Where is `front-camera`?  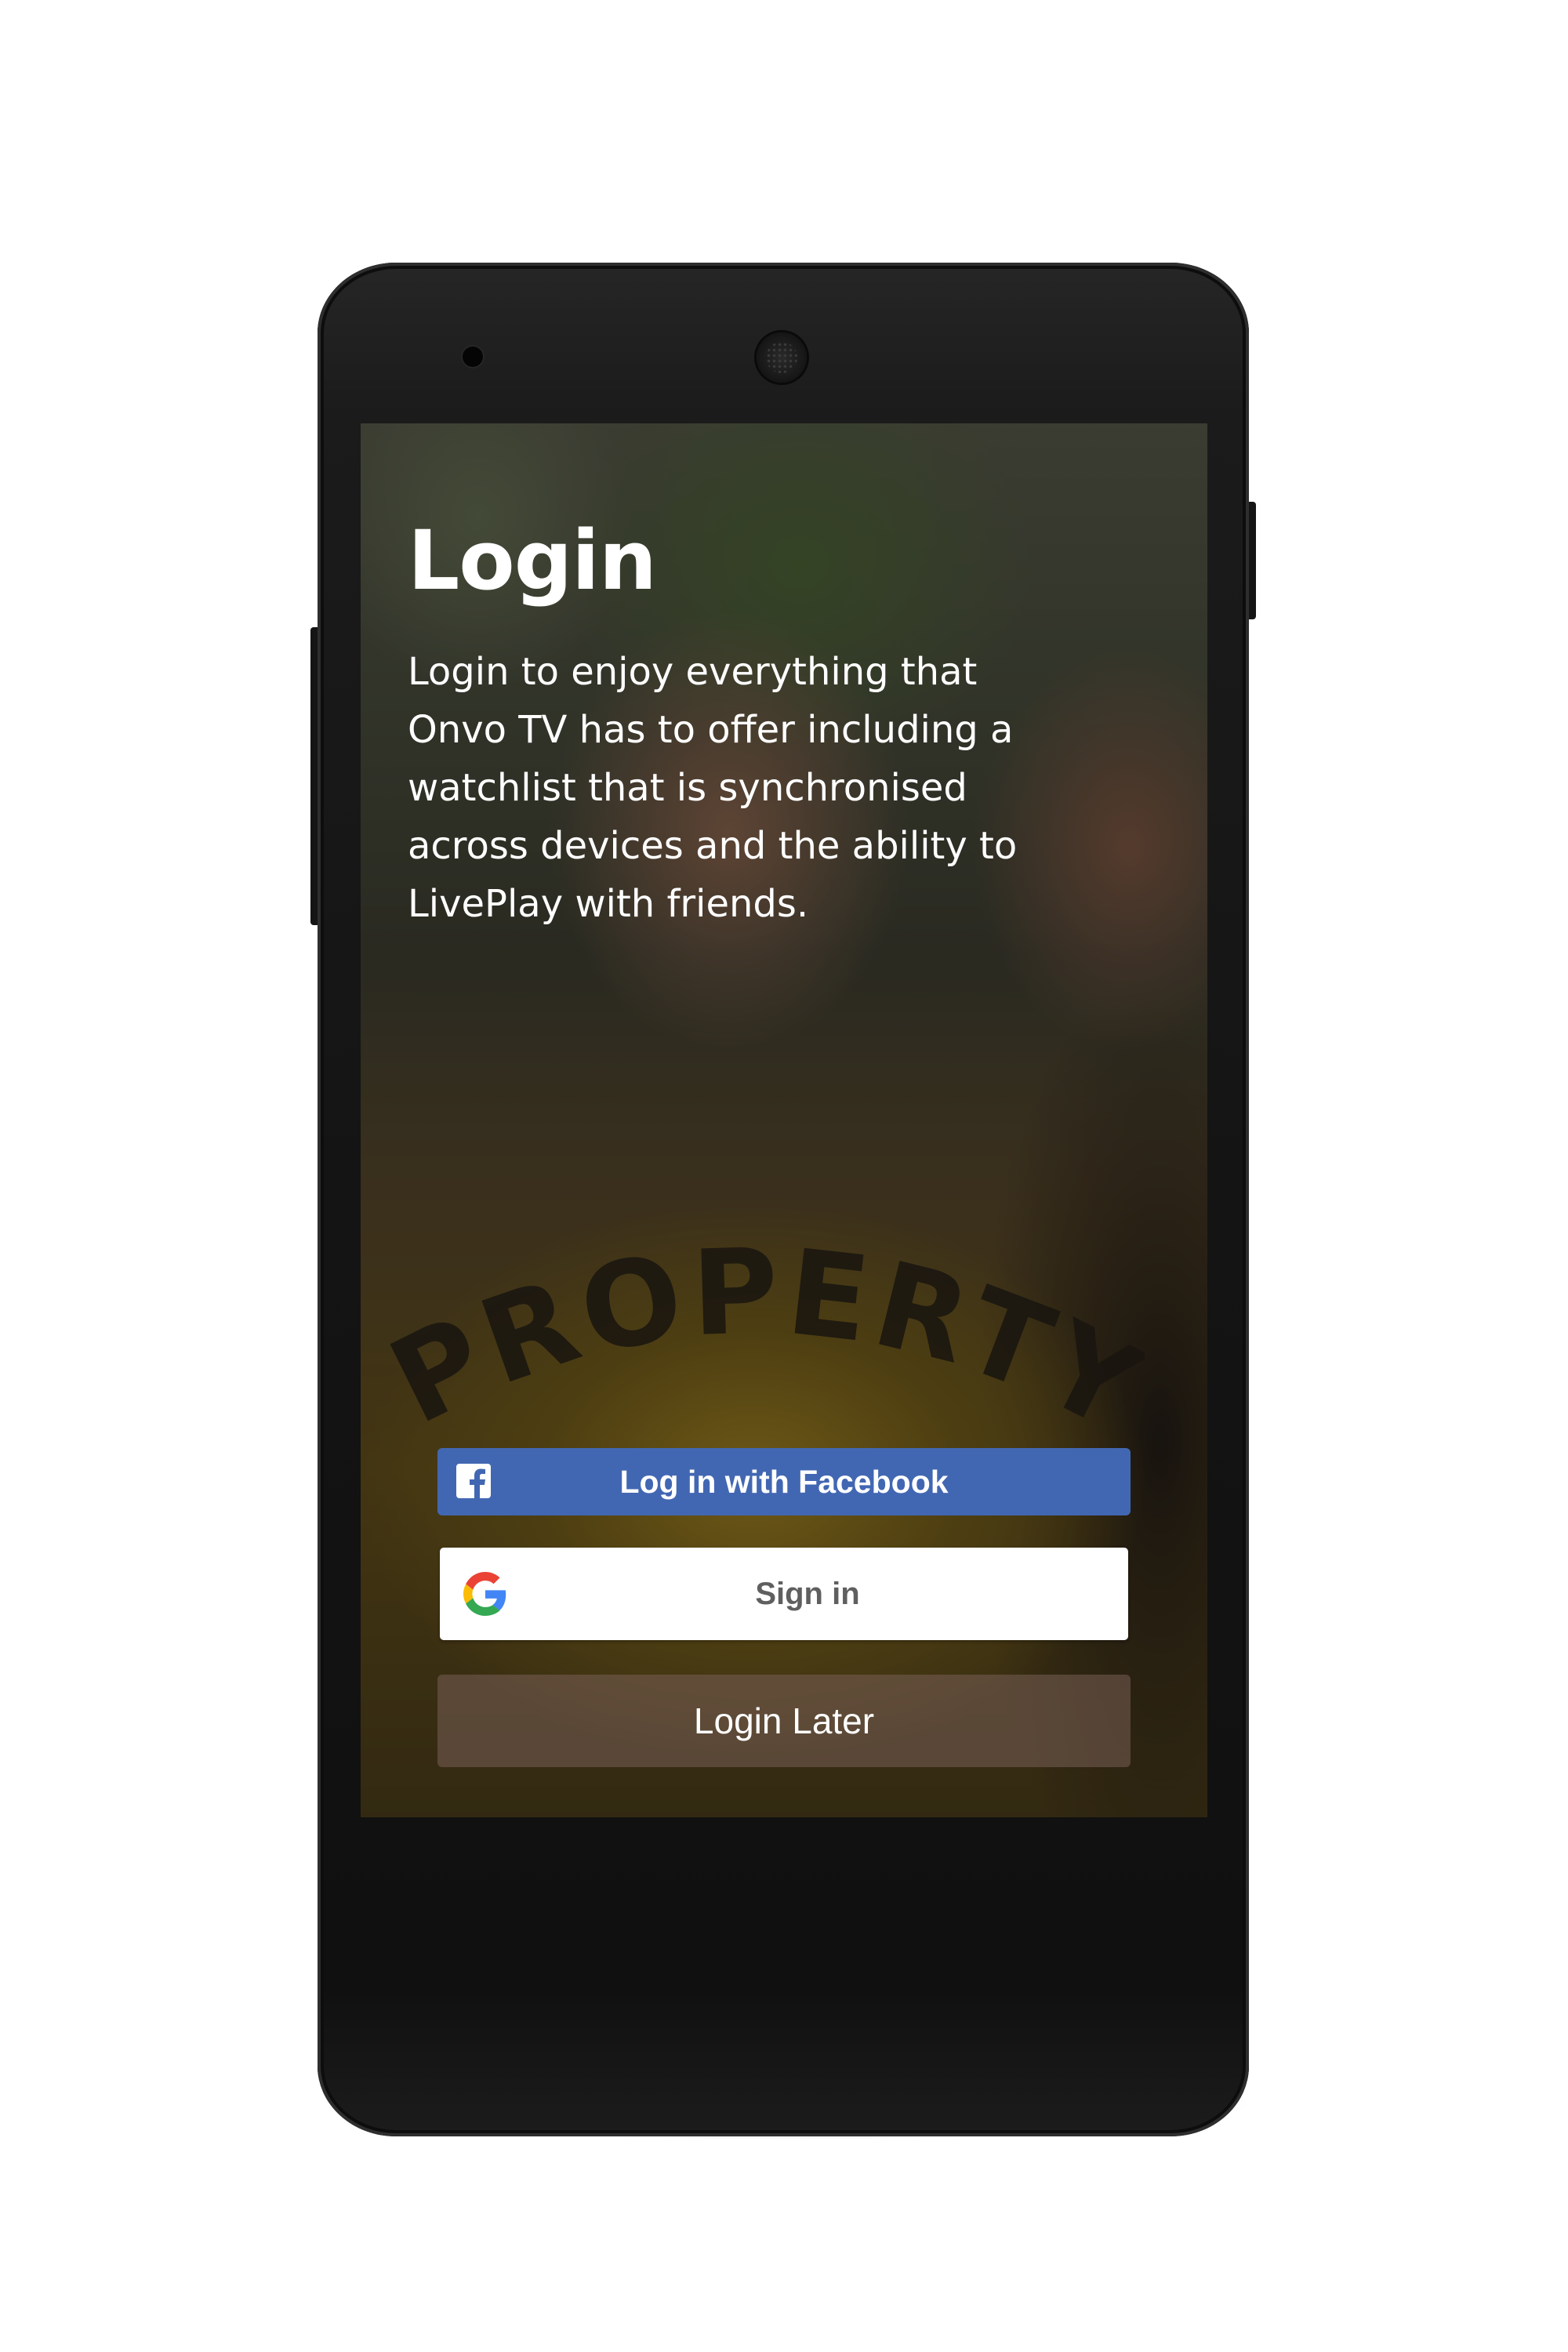
front-camera is located at coordinates (473, 357).